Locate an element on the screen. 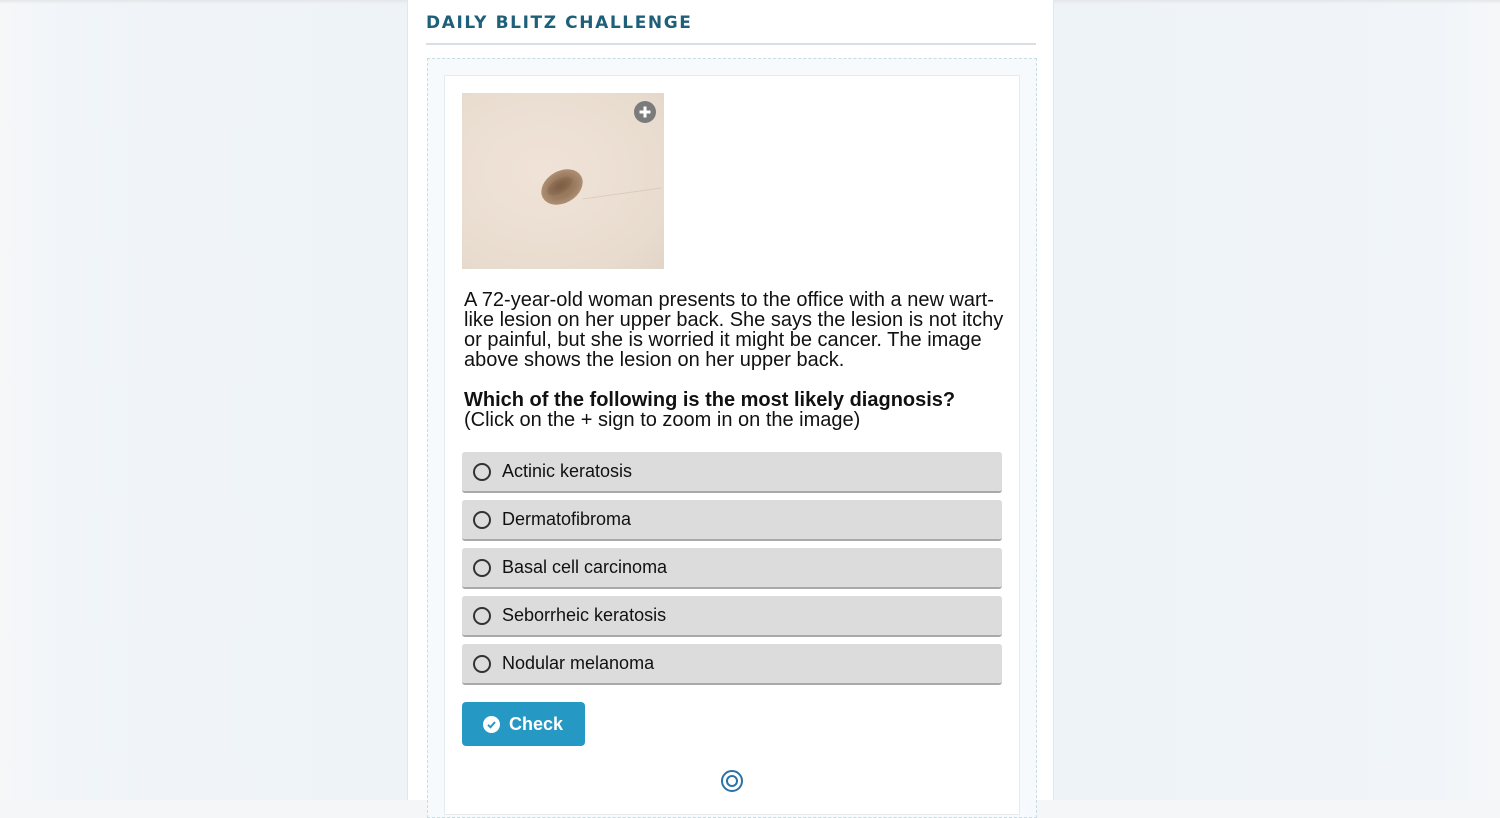 This screenshot has height=818, width=1500. check-button-label: Check is located at coordinates (536, 723).